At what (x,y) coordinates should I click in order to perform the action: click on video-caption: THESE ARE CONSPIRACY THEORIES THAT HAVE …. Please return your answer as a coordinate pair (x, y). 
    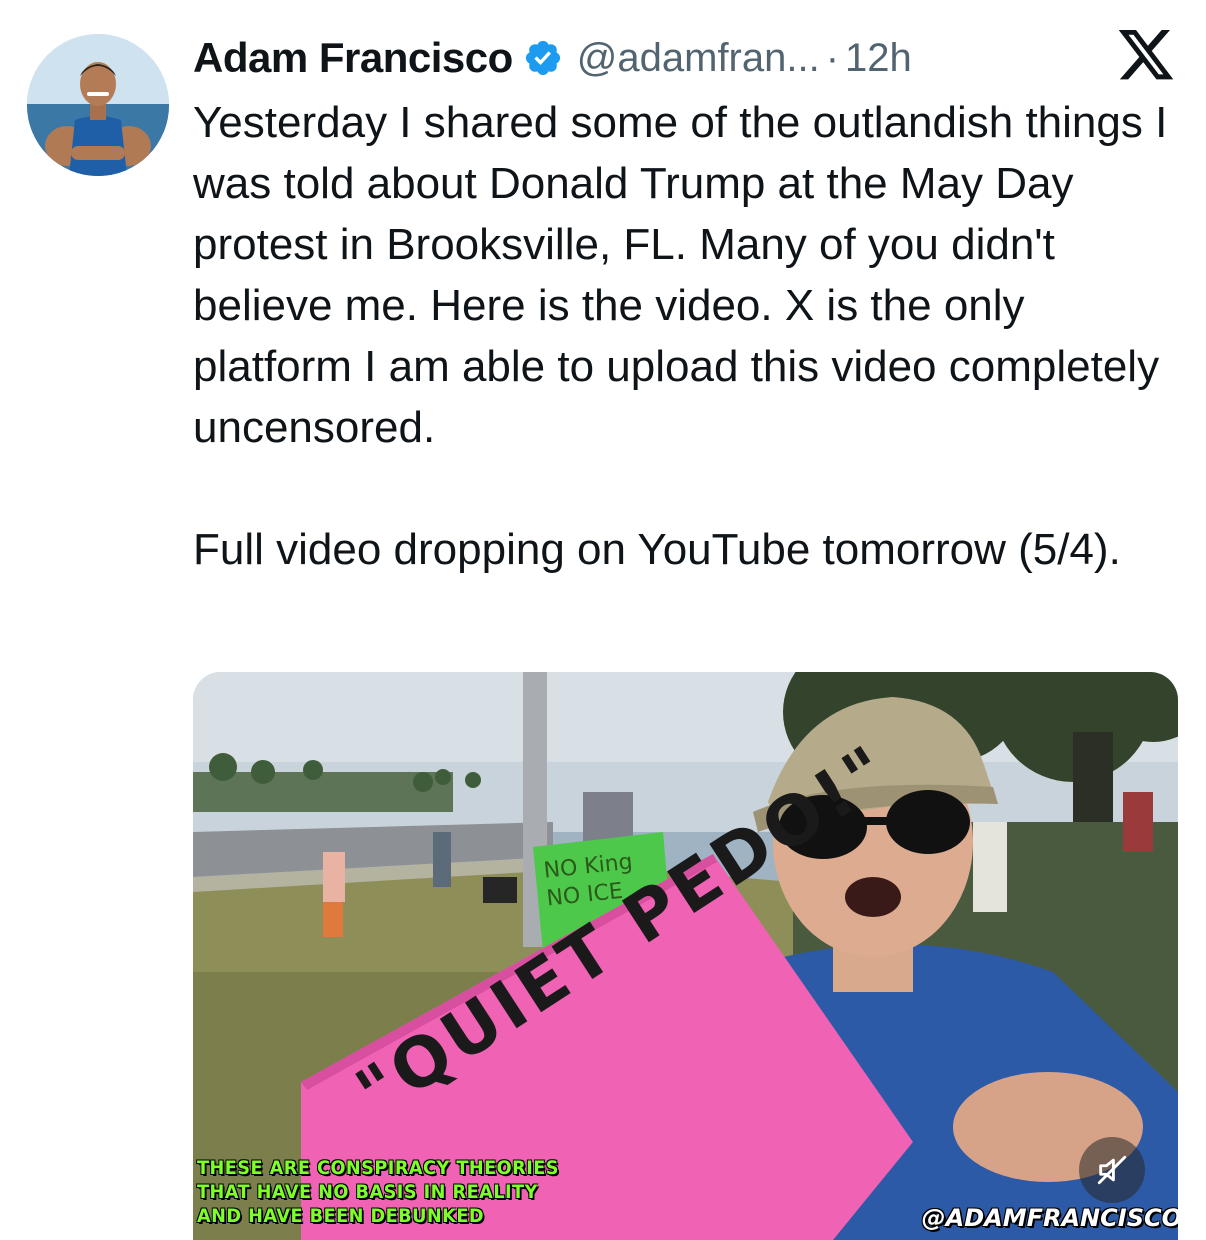
    Looking at the image, I should click on (378, 1192).